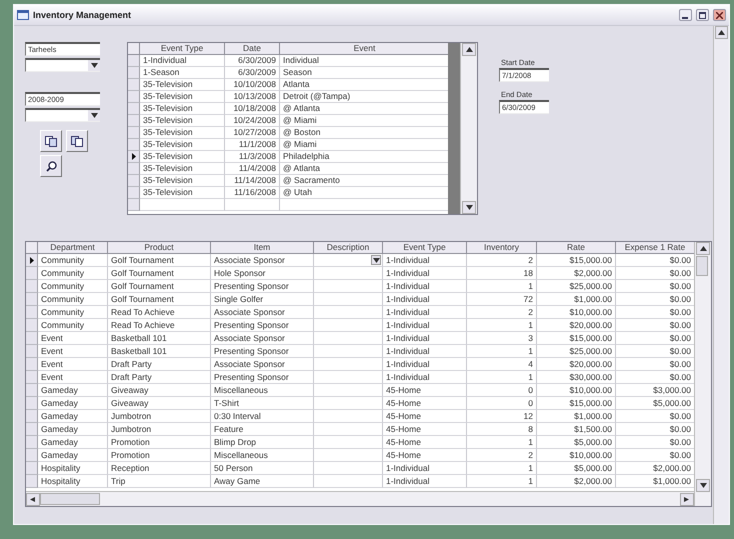 The width and height of the screenshot is (734, 539). I want to click on table-cell: Single Golfer, so click(262, 299).